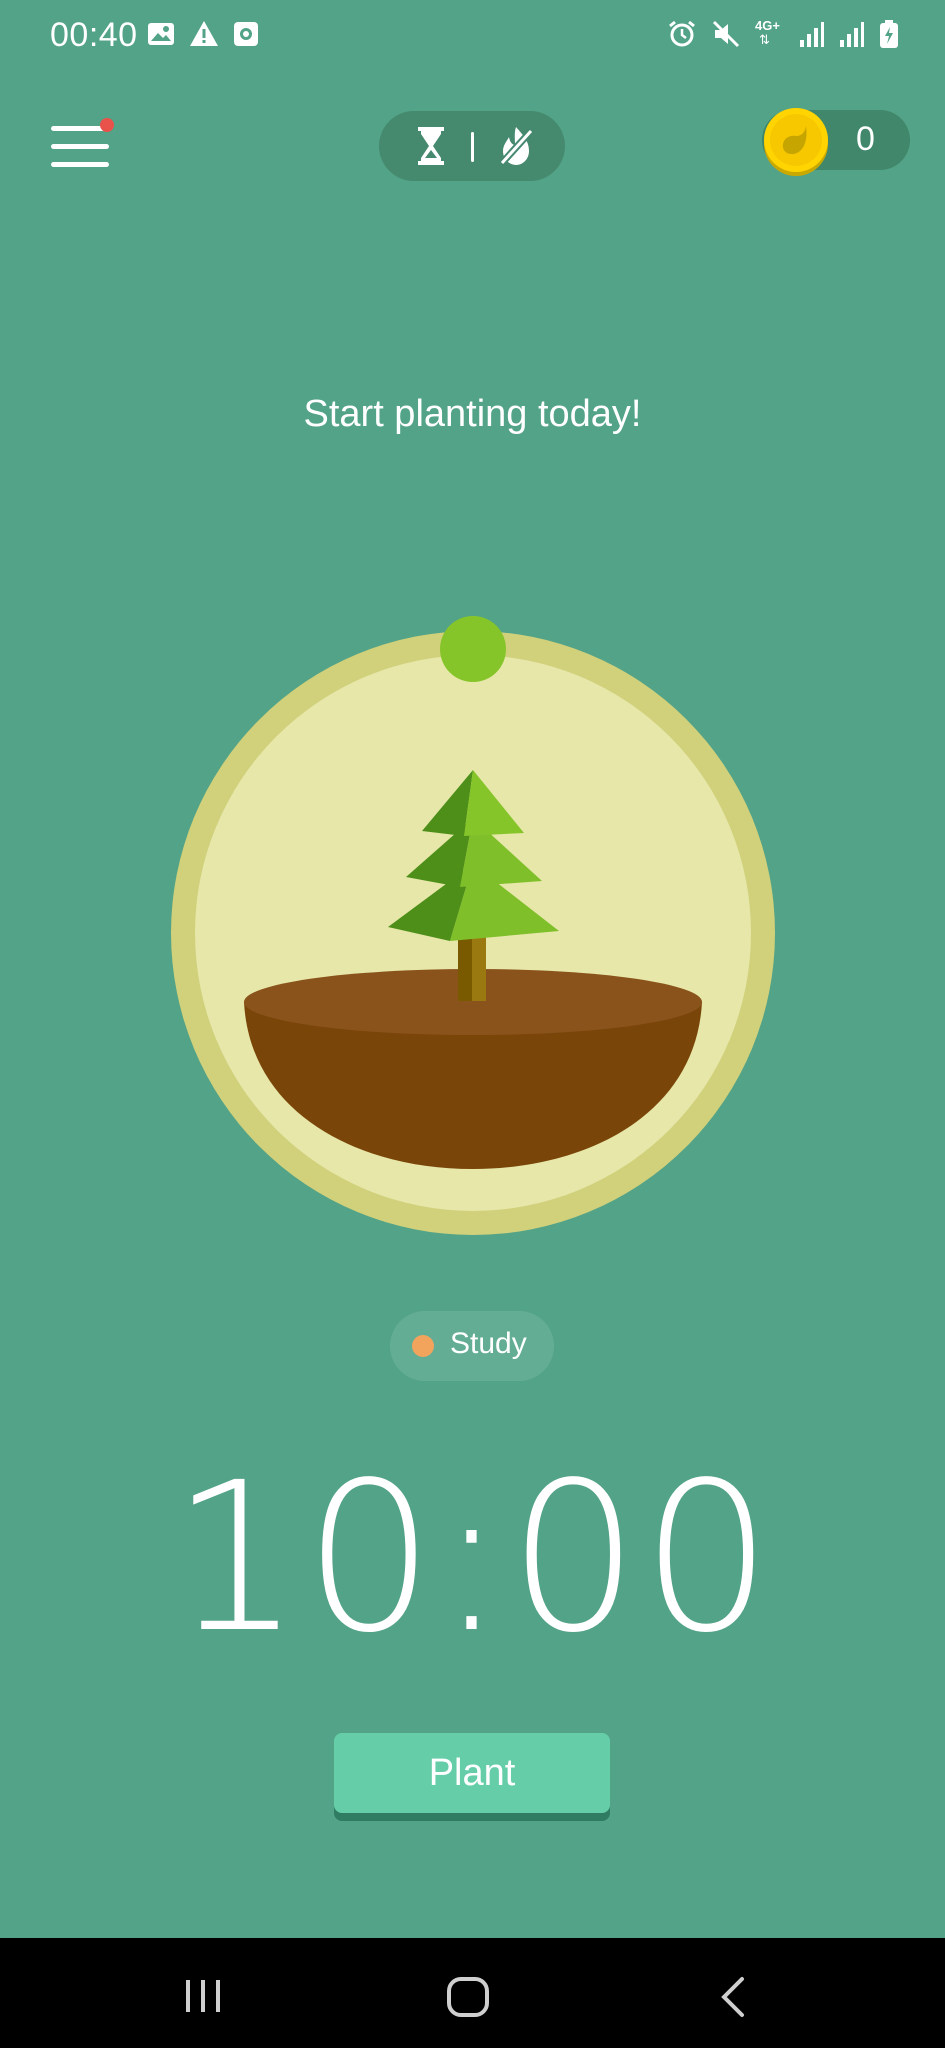 This screenshot has width=945, height=2048. Describe the element at coordinates (246, 34) in the screenshot. I see `app-notification-icon` at that location.